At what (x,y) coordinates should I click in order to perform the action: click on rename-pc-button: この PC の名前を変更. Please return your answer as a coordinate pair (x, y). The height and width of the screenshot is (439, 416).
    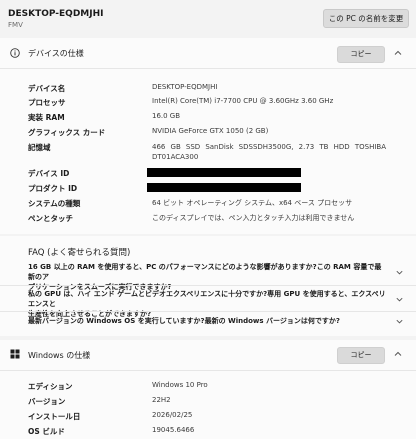
    Looking at the image, I should click on (366, 18).